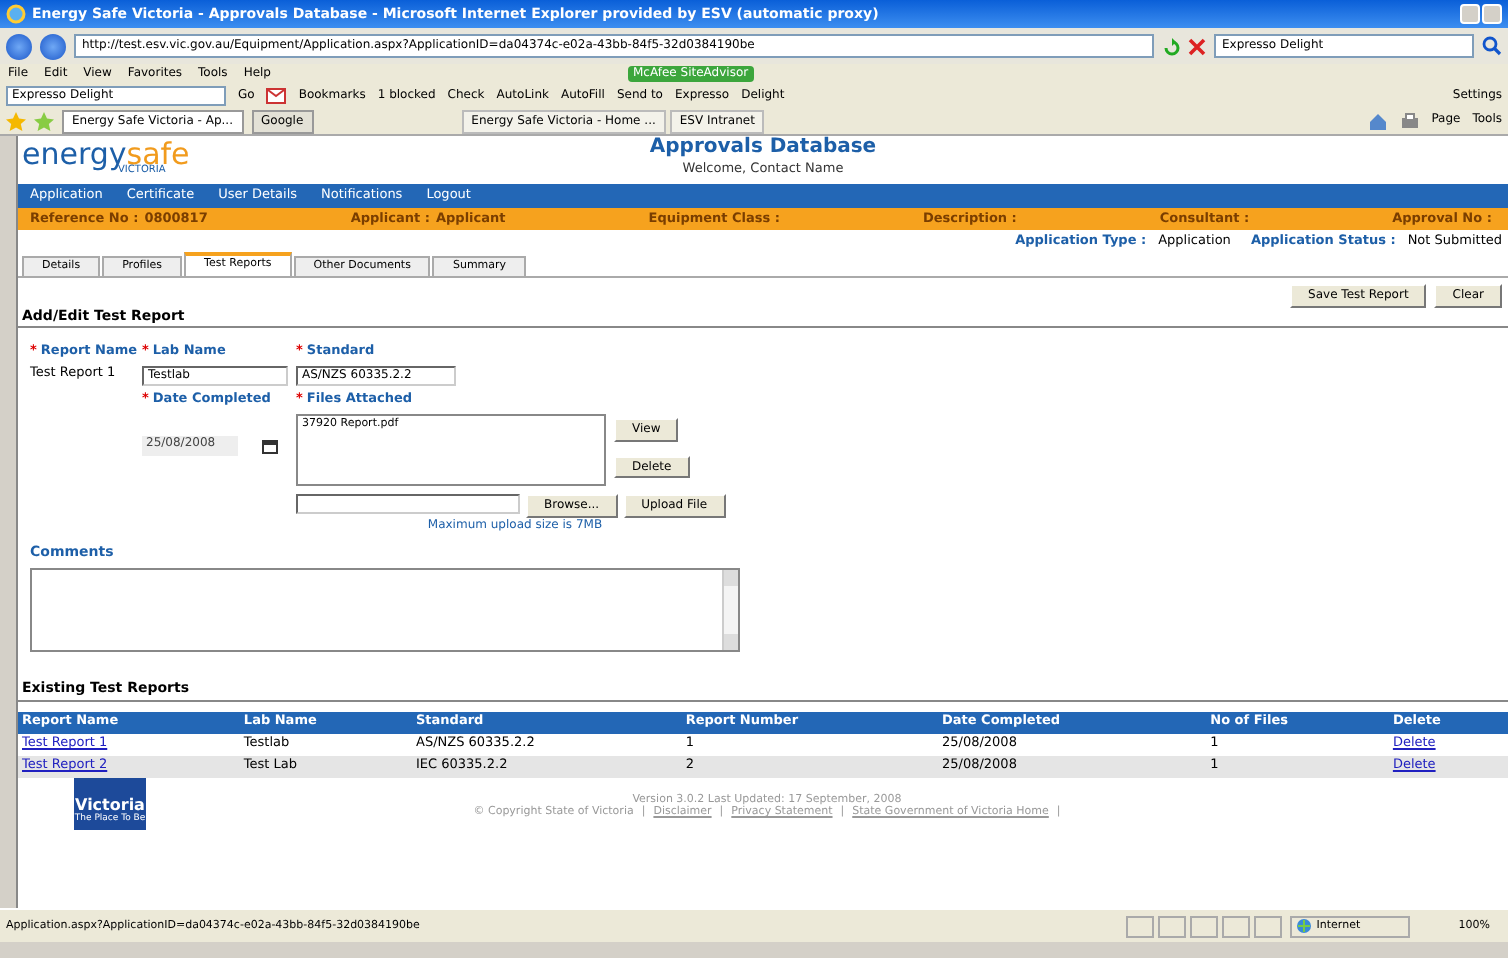  Describe the element at coordinates (16, 121) in the screenshot. I see `favorites-star-icon` at that location.